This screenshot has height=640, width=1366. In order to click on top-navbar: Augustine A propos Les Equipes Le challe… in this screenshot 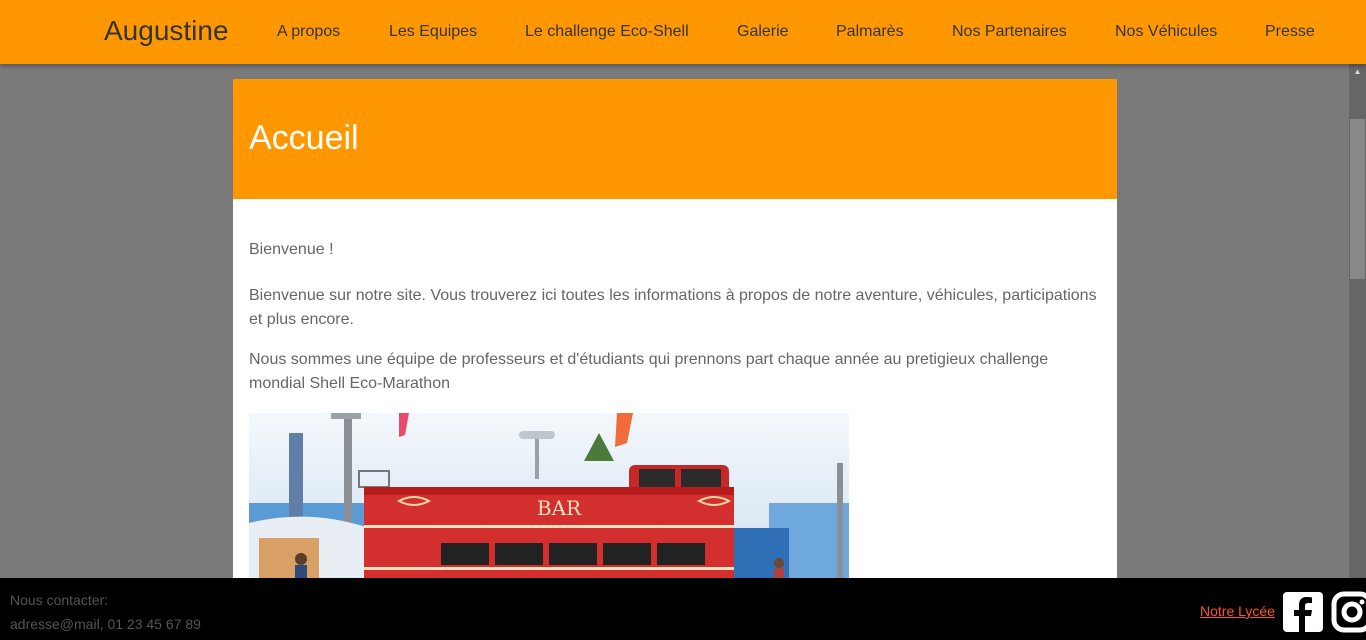, I will do `click(683, 32)`.